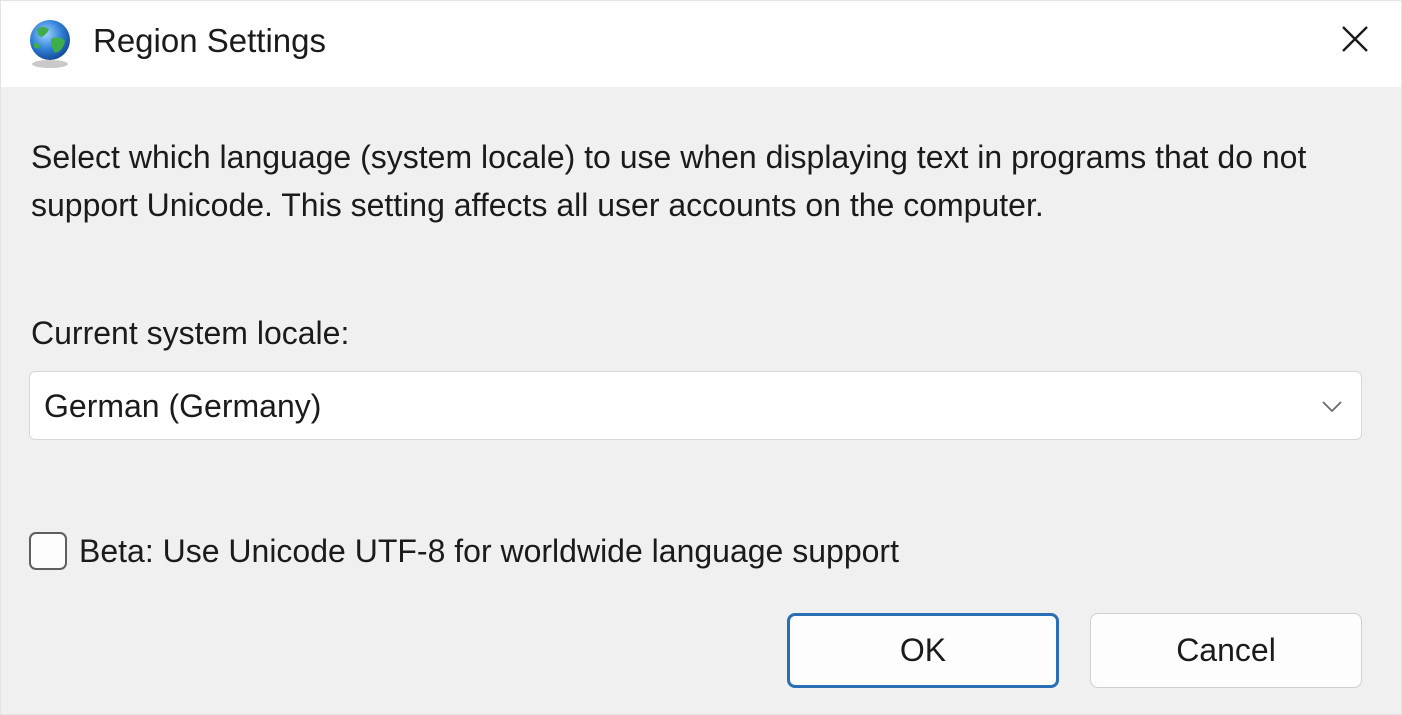 The image size is (1402, 715). I want to click on close-button, so click(1355, 41).